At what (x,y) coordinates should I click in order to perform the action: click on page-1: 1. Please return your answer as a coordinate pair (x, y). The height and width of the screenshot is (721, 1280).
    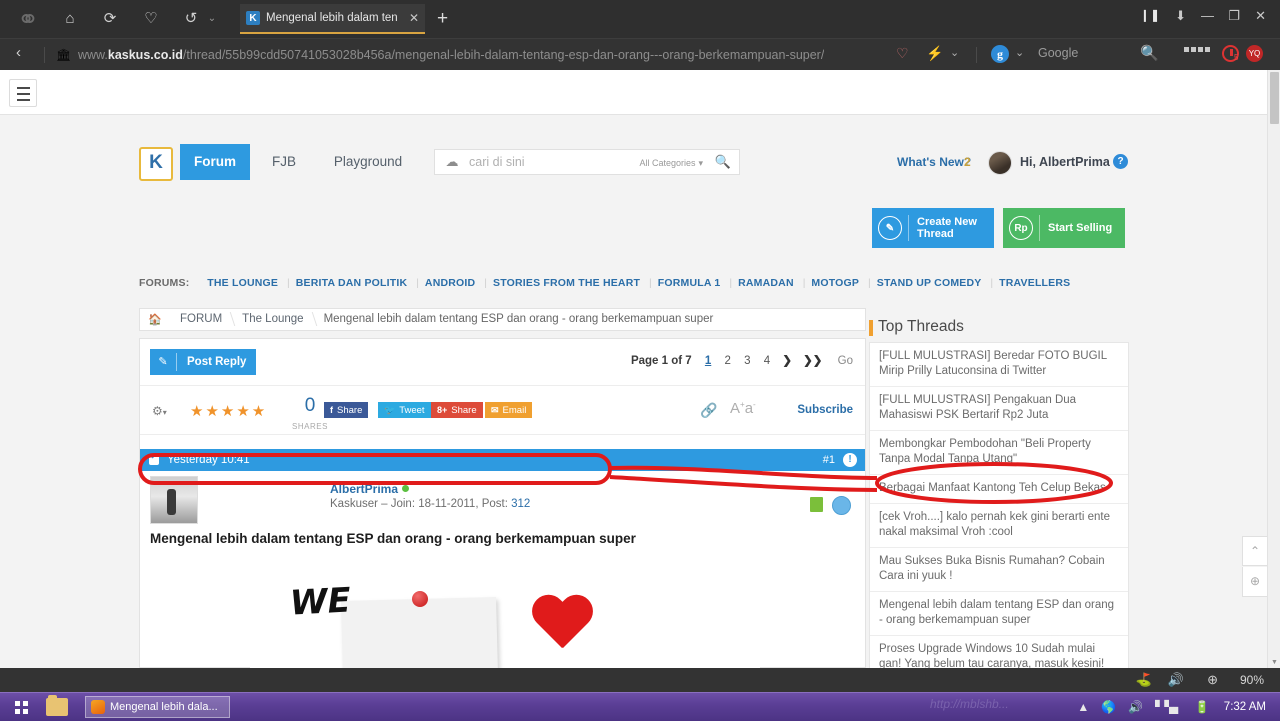
    Looking at the image, I should click on (708, 361).